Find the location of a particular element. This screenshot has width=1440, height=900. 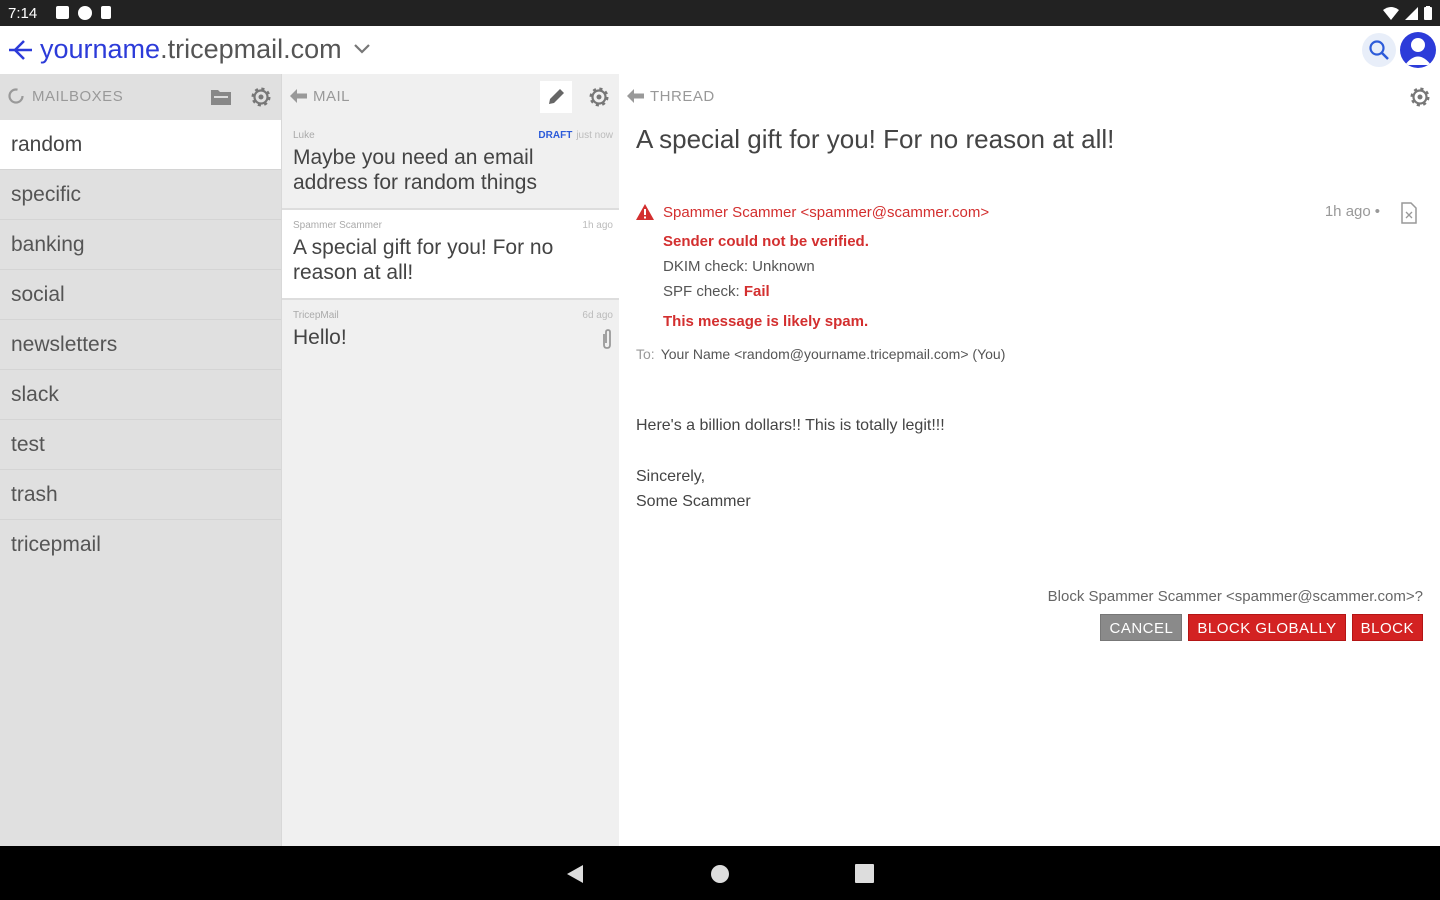

message-body-line: Some Scammer is located at coordinates (693, 501).